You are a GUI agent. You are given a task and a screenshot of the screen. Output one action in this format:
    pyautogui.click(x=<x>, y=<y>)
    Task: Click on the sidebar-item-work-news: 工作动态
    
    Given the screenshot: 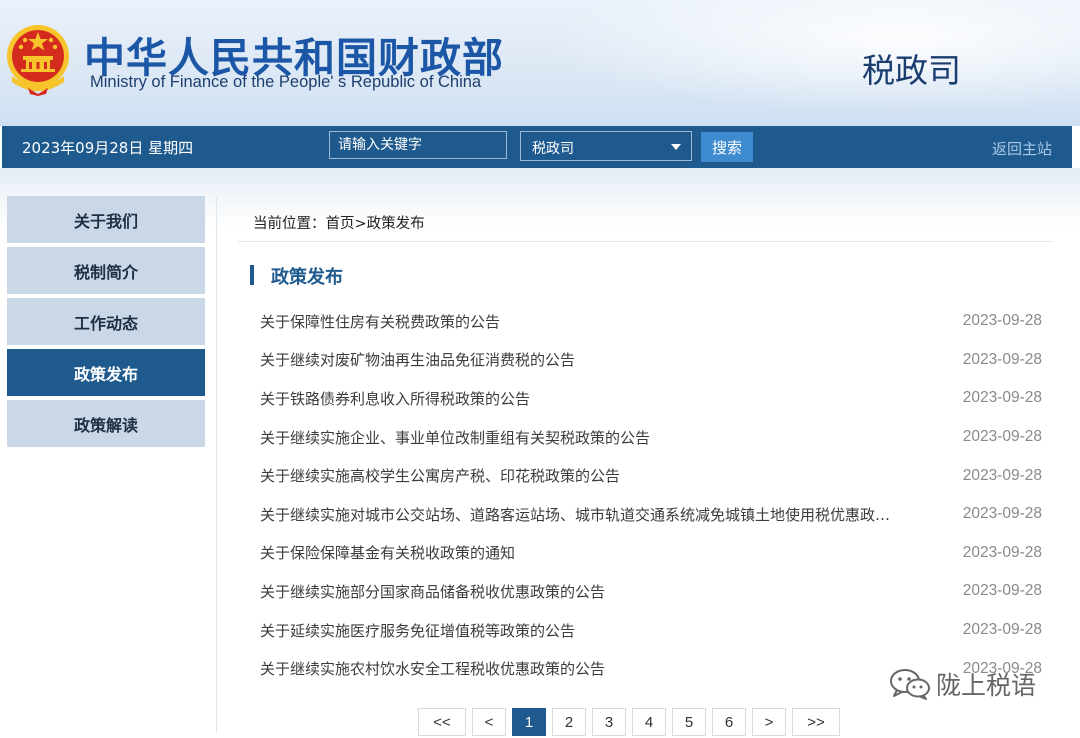 What is the action you would take?
    pyautogui.click(x=106, y=321)
    